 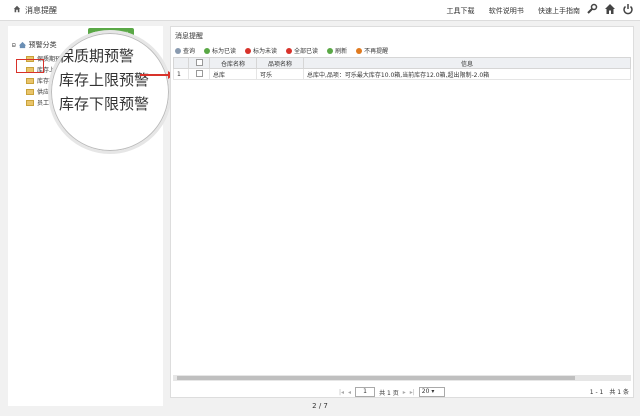 What do you see at coordinates (467, 63) in the screenshot?
I see `column-header-info: 信息` at bounding box center [467, 63].